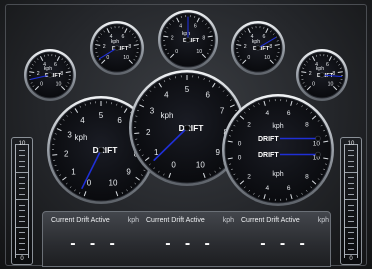 The height and width of the screenshot is (269, 372). I want to click on gauge-dual-right: 024 6810024 6810kphkphDRIFTDRIFT, so click(278, 150).